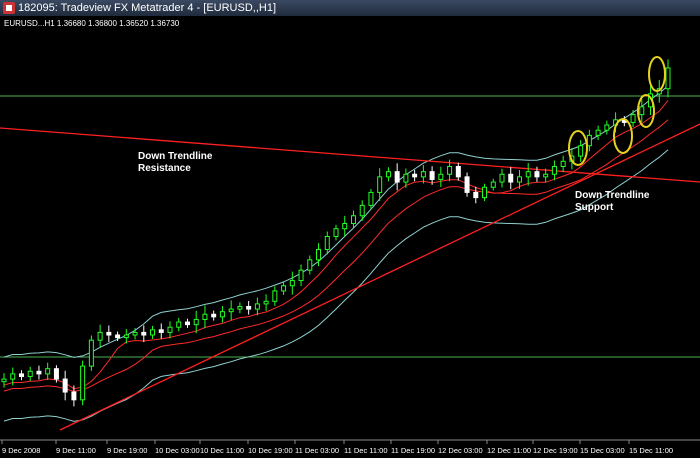 This screenshot has height=458, width=700. I want to click on x-tick-label: 15 Dec 11:00, so click(651, 450).